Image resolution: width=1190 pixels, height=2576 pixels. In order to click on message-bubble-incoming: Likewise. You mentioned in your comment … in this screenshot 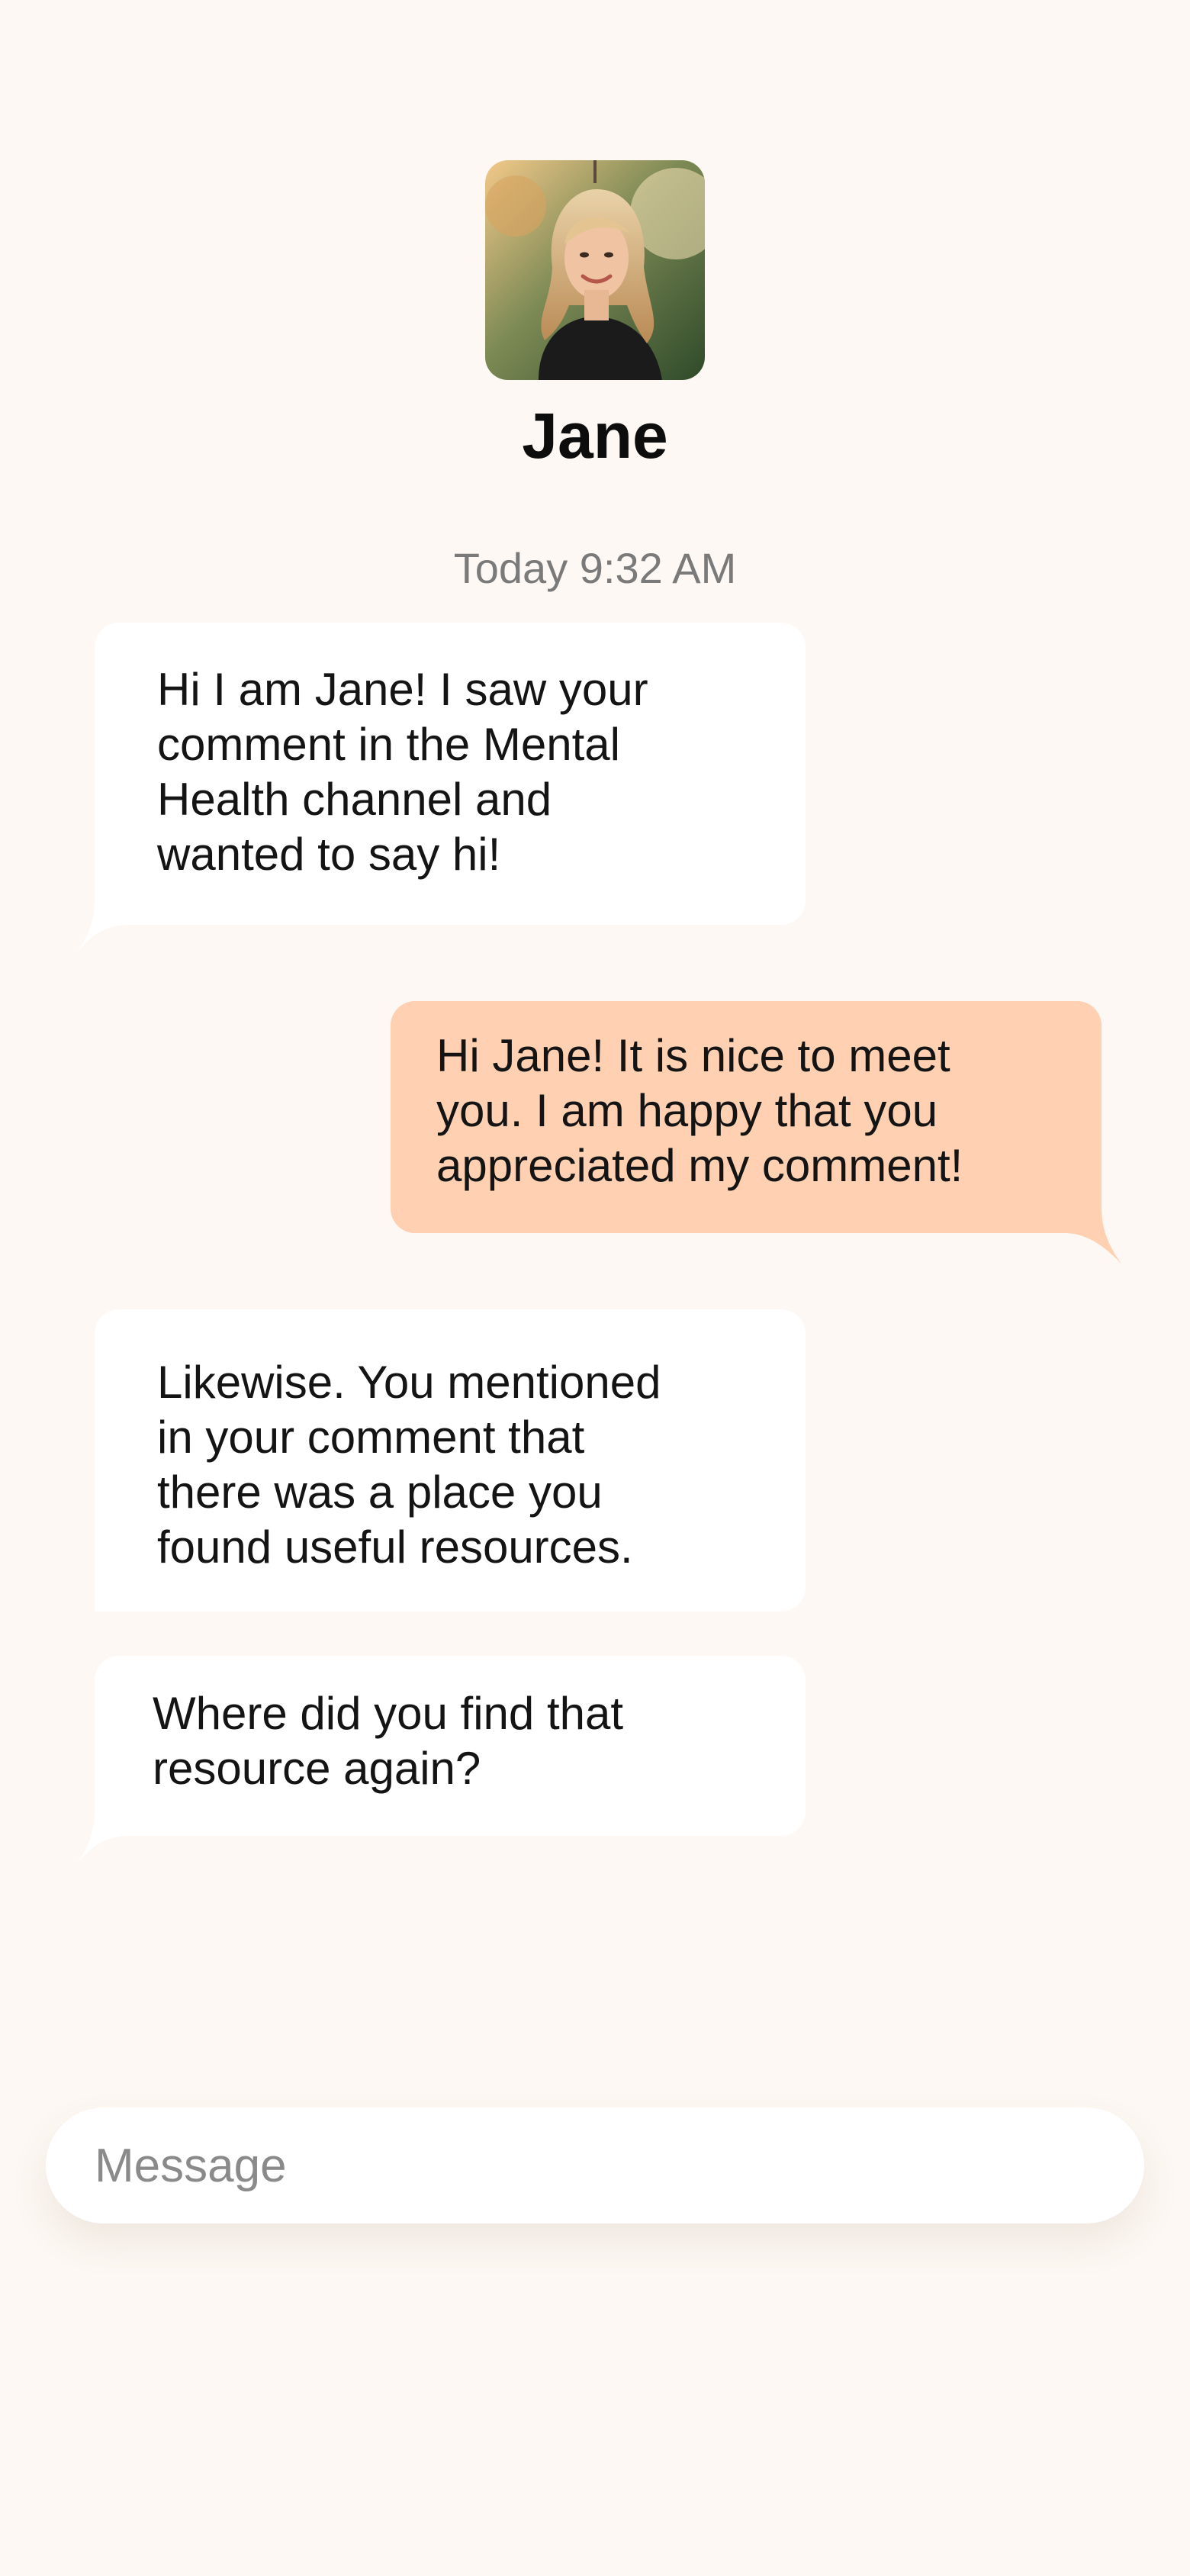, I will do `click(450, 1460)`.